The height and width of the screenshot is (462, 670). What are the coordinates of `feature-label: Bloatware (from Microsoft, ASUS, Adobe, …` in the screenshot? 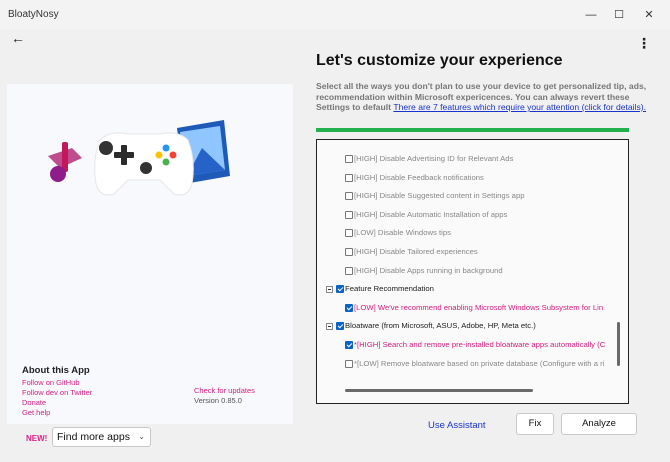 It's located at (440, 326).